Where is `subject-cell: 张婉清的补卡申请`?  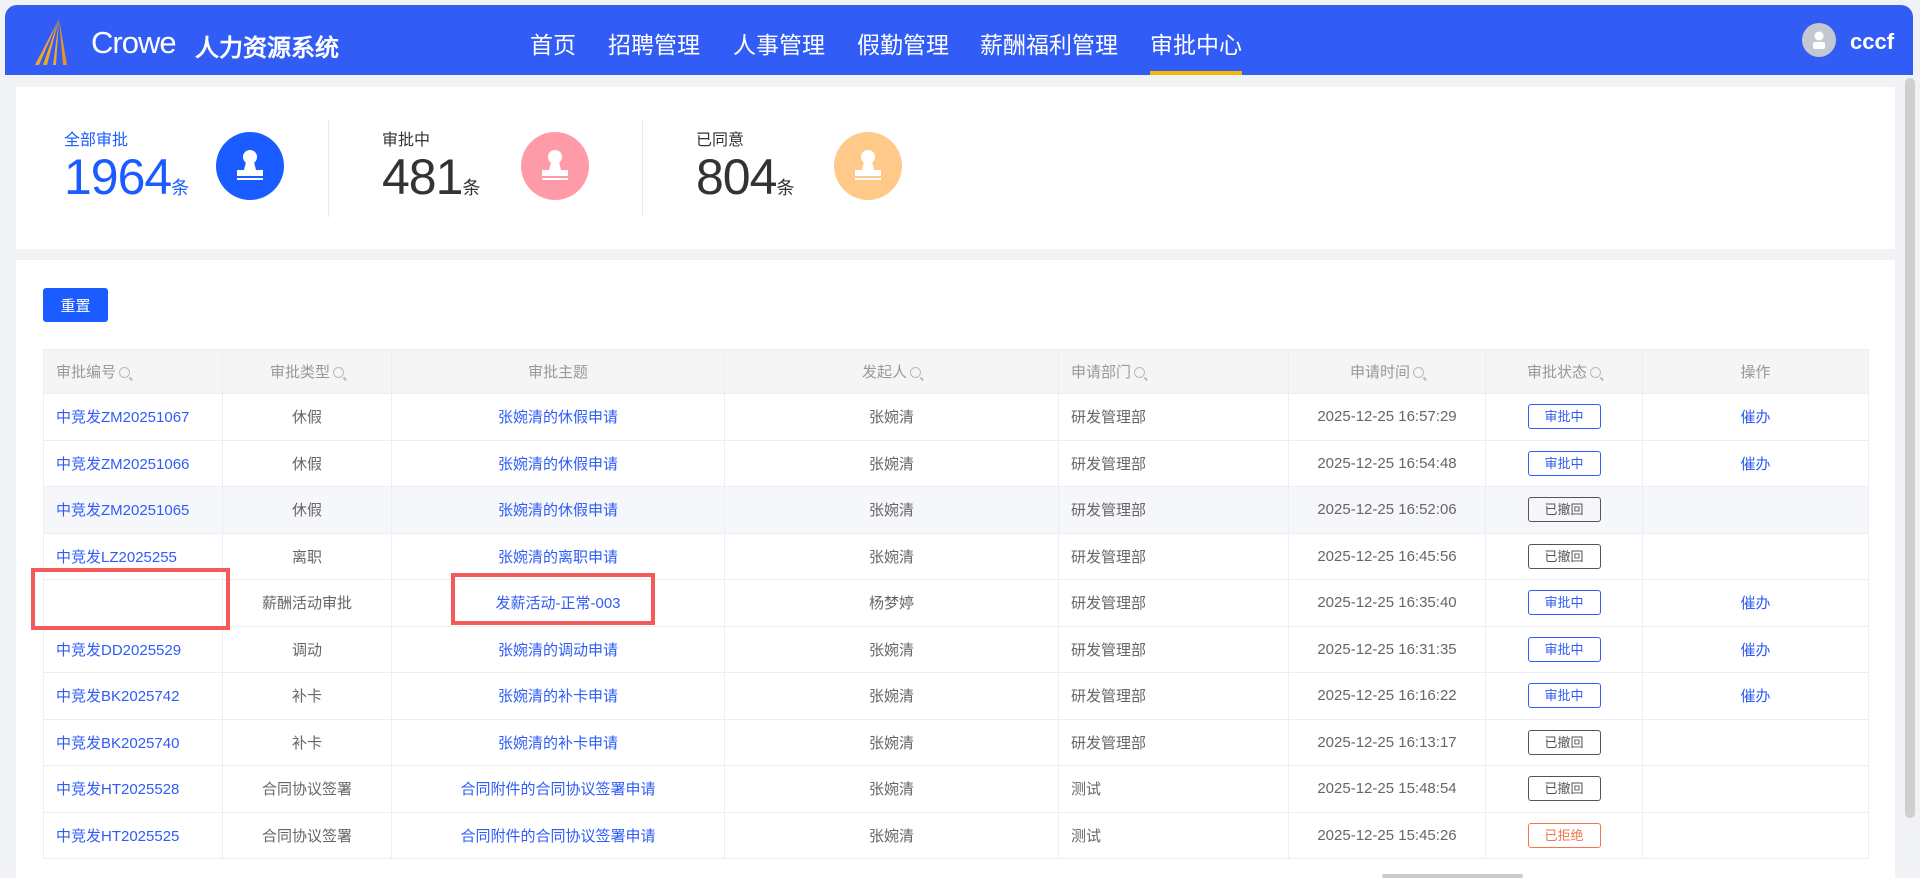 subject-cell: 张婉清的补卡申请 is located at coordinates (558, 742).